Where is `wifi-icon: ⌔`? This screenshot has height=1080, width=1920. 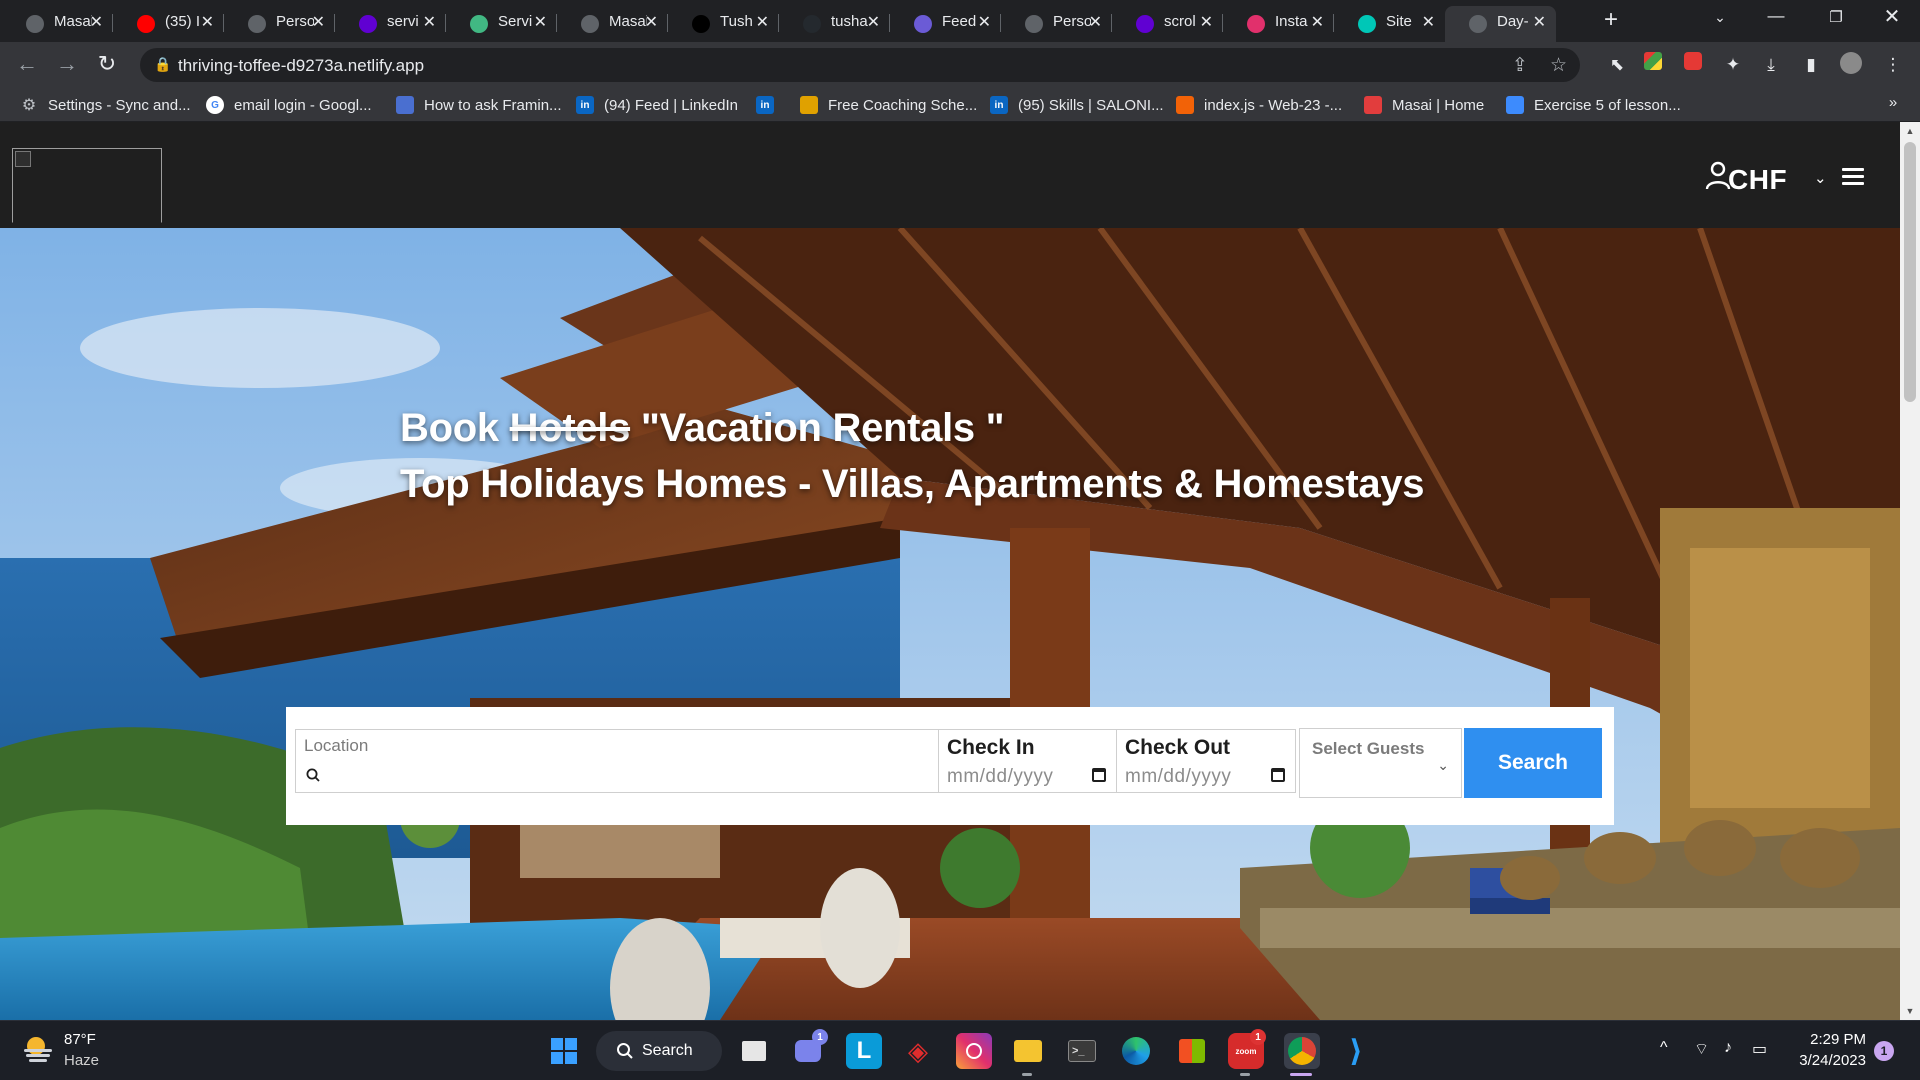 wifi-icon: ⌔ is located at coordinates (1701, 1049).